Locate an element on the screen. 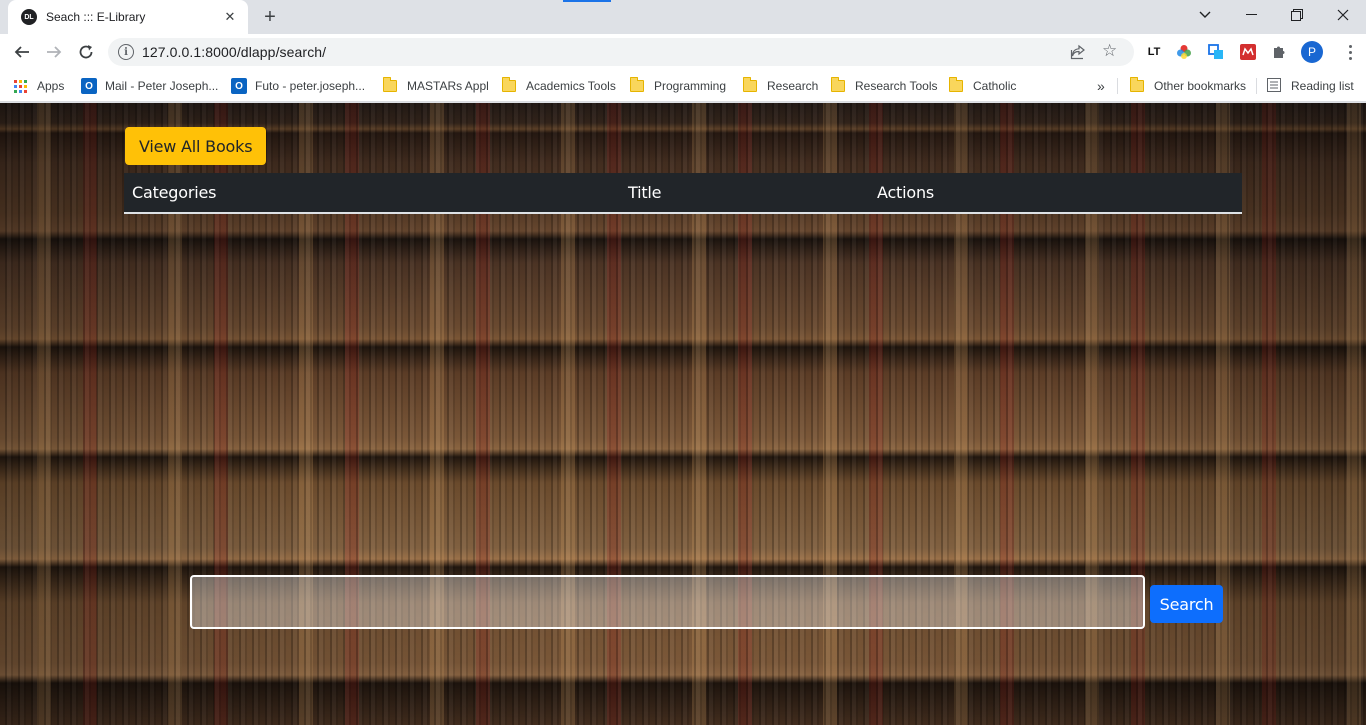 This screenshot has width=1366, height=725. search-button: Search is located at coordinates (1186, 604).